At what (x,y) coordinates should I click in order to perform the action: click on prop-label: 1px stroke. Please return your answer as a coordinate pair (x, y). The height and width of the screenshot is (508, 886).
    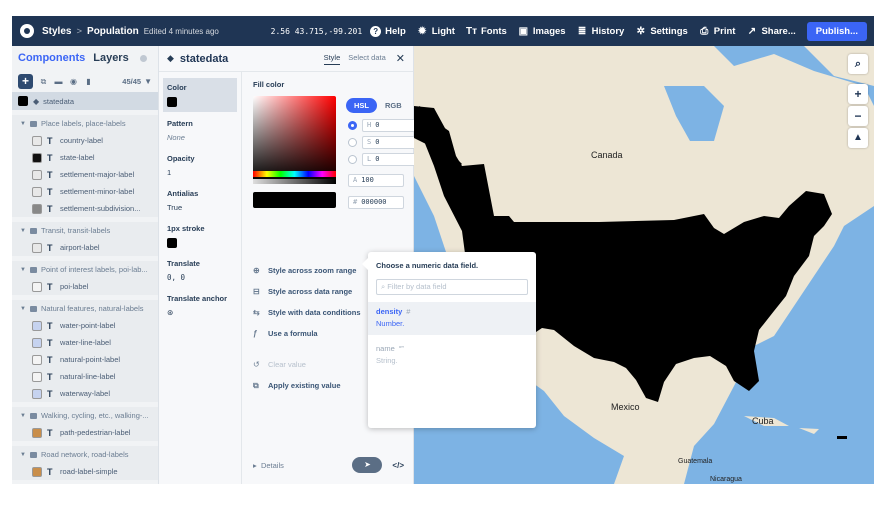
    Looking at the image, I should click on (186, 228).